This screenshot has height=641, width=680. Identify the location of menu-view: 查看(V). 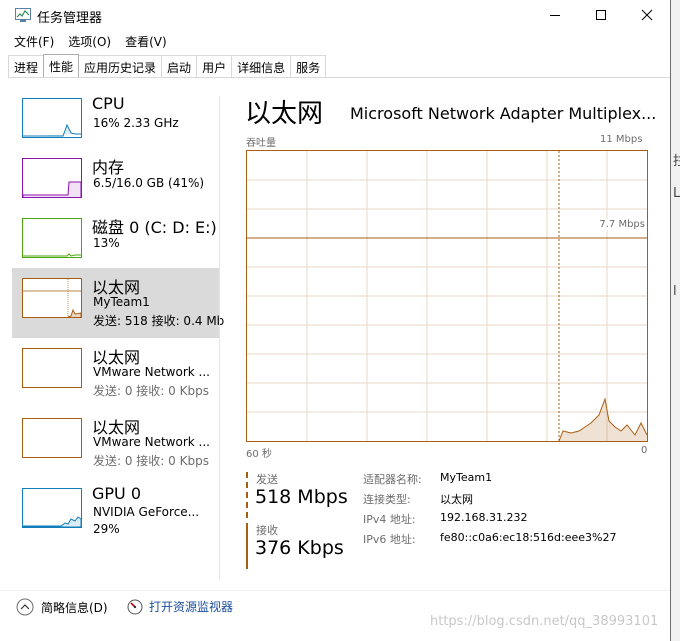
(146, 41).